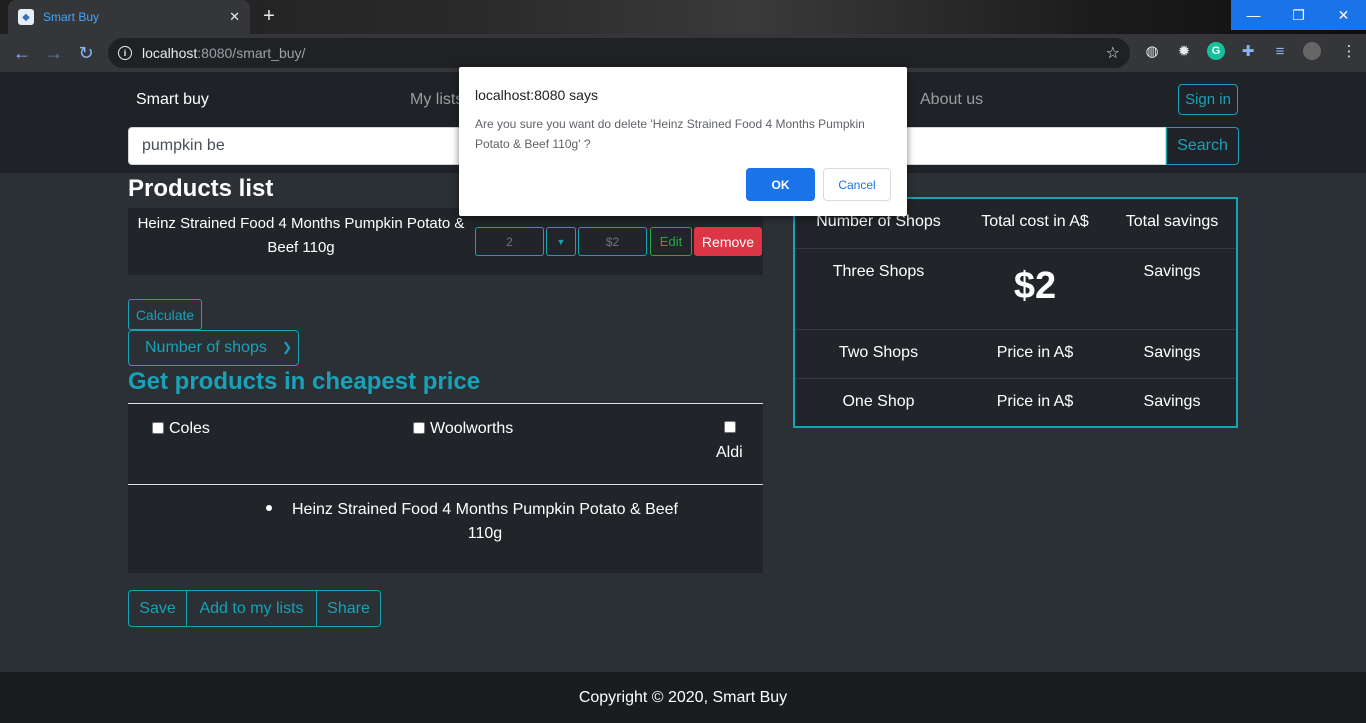 The image size is (1366, 723). What do you see at coordinates (1280, 51) in the screenshot?
I see `media-queue-icon: ≡` at bounding box center [1280, 51].